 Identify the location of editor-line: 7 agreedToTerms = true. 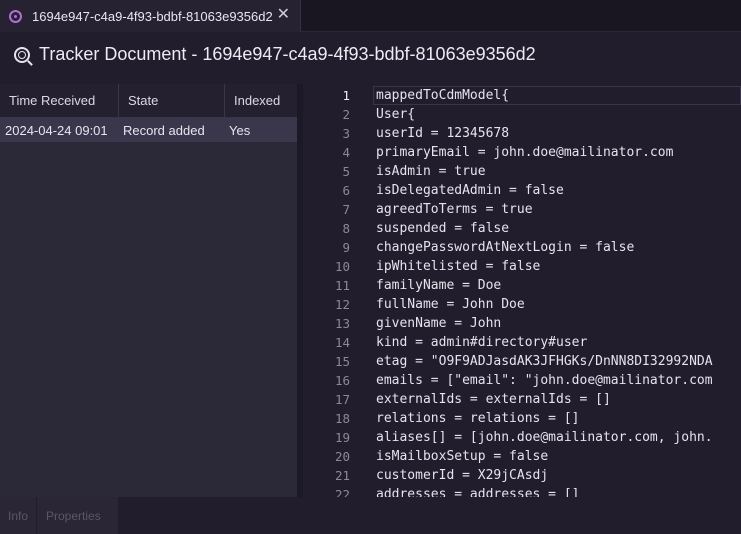
(522, 209).